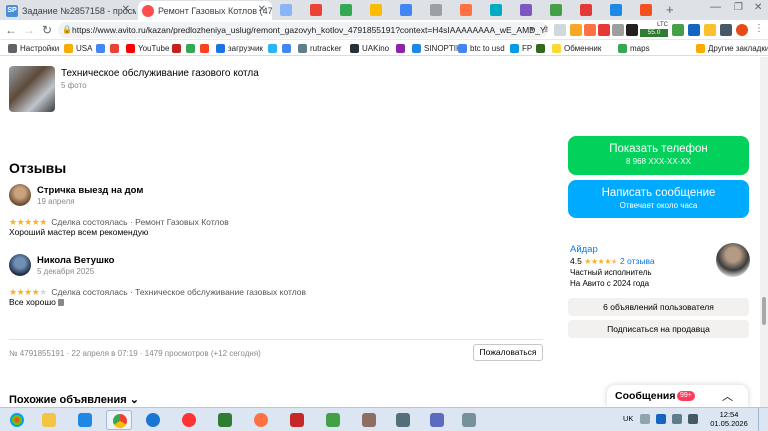 This screenshot has height=431, width=768. What do you see at coordinates (729, 419) in the screenshot?
I see `clock: 12:54 01.05.2026` at bounding box center [729, 419].